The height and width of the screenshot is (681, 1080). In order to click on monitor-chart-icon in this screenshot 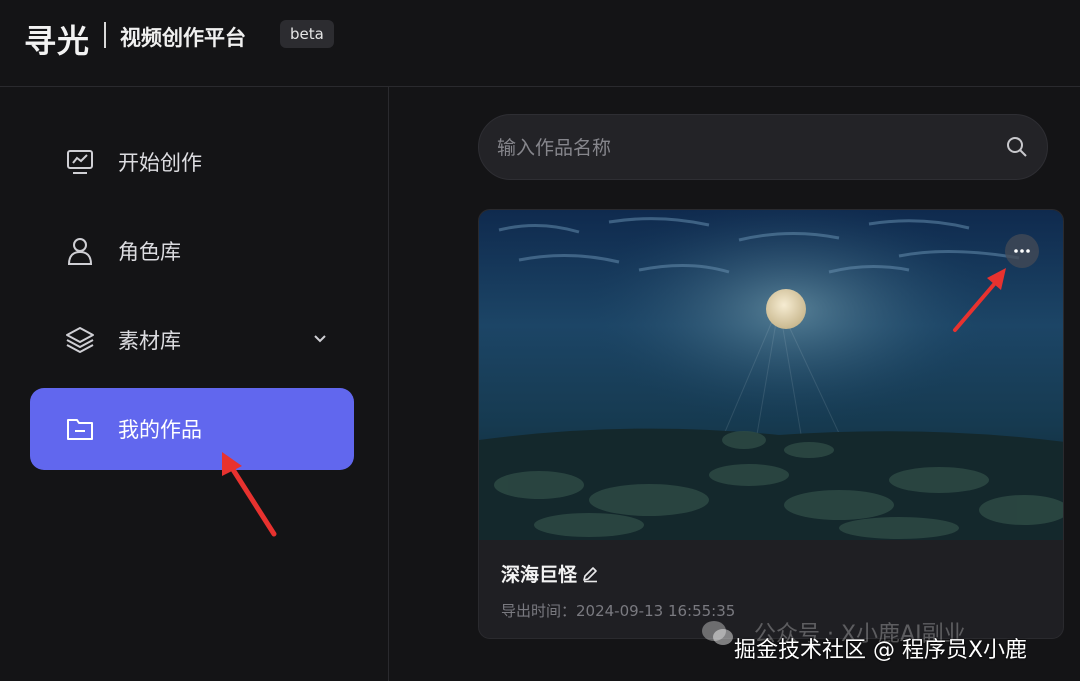, I will do `click(80, 162)`.